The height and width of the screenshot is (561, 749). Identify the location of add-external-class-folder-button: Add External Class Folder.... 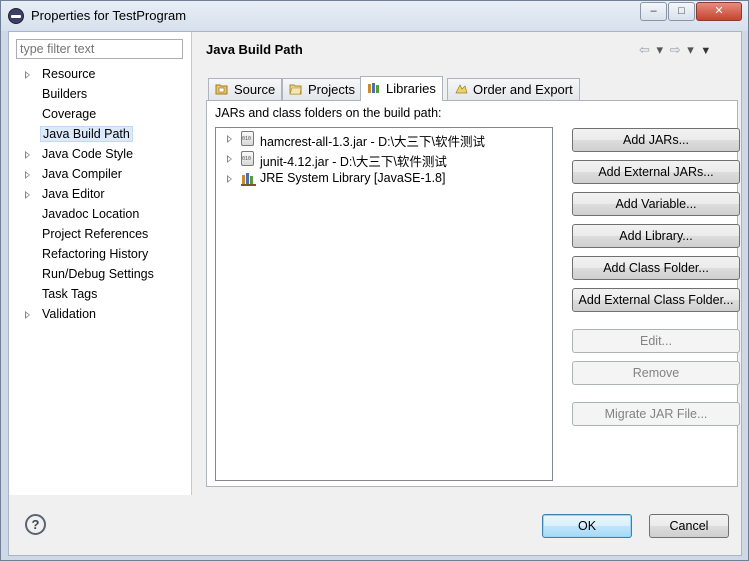
(656, 300).